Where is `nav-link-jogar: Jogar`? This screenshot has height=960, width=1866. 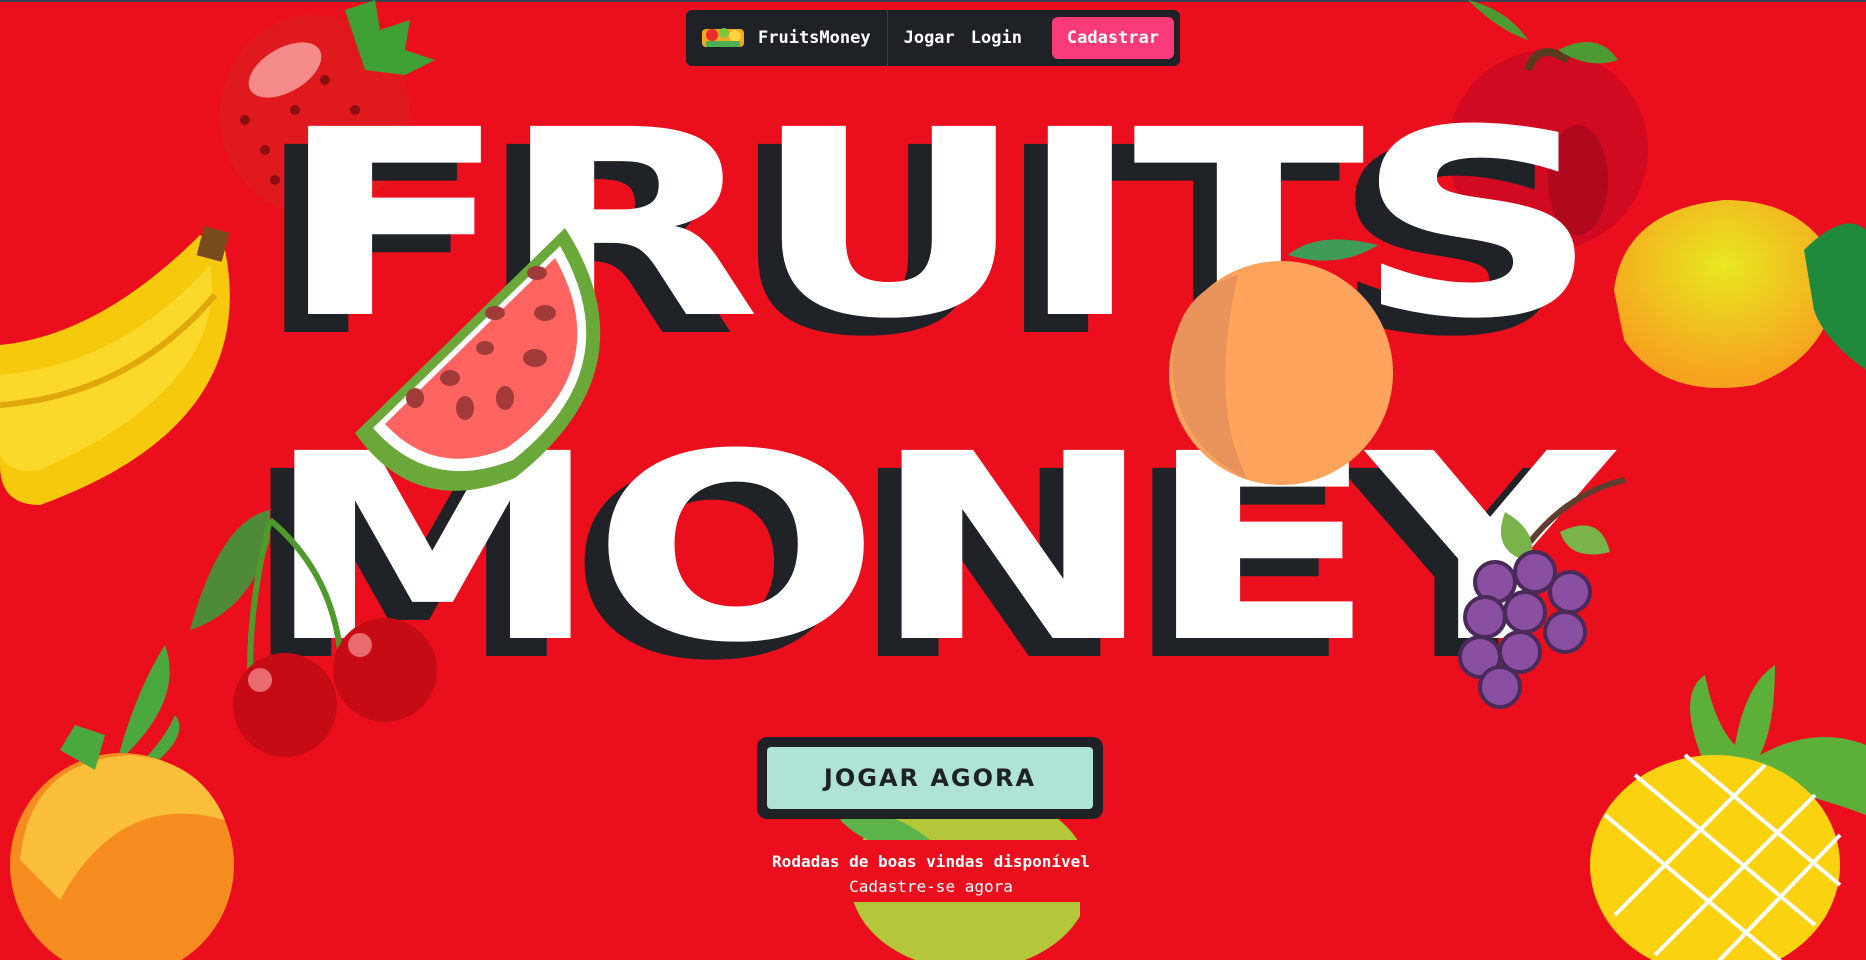 nav-link-jogar: Jogar is located at coordinates (929, 38).